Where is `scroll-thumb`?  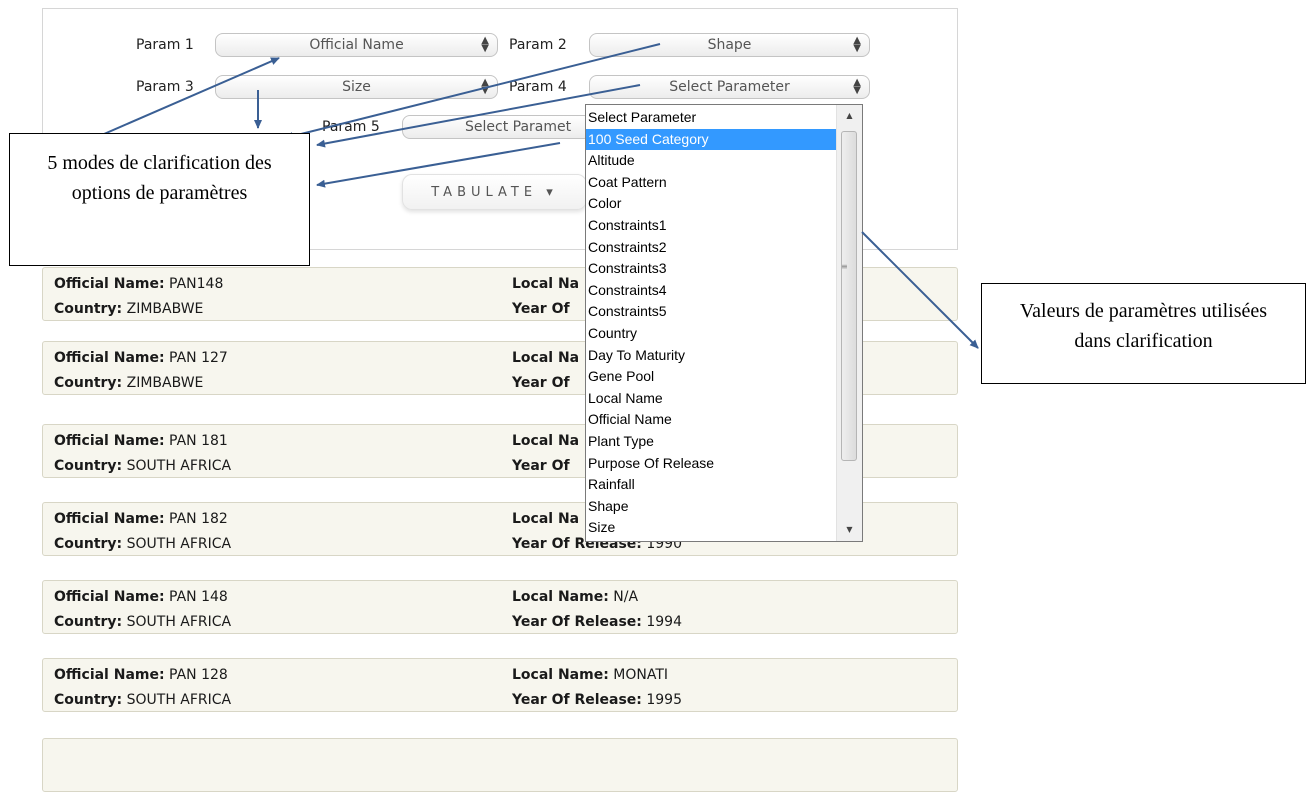
scroll-thumb is located at coordinates (849, 296).